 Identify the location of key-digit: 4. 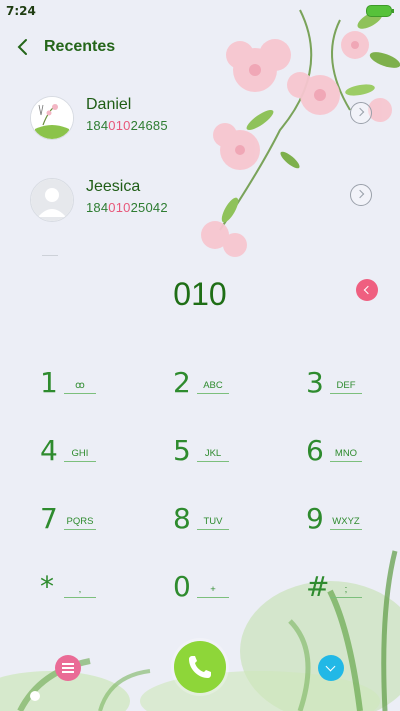
(49, 450).